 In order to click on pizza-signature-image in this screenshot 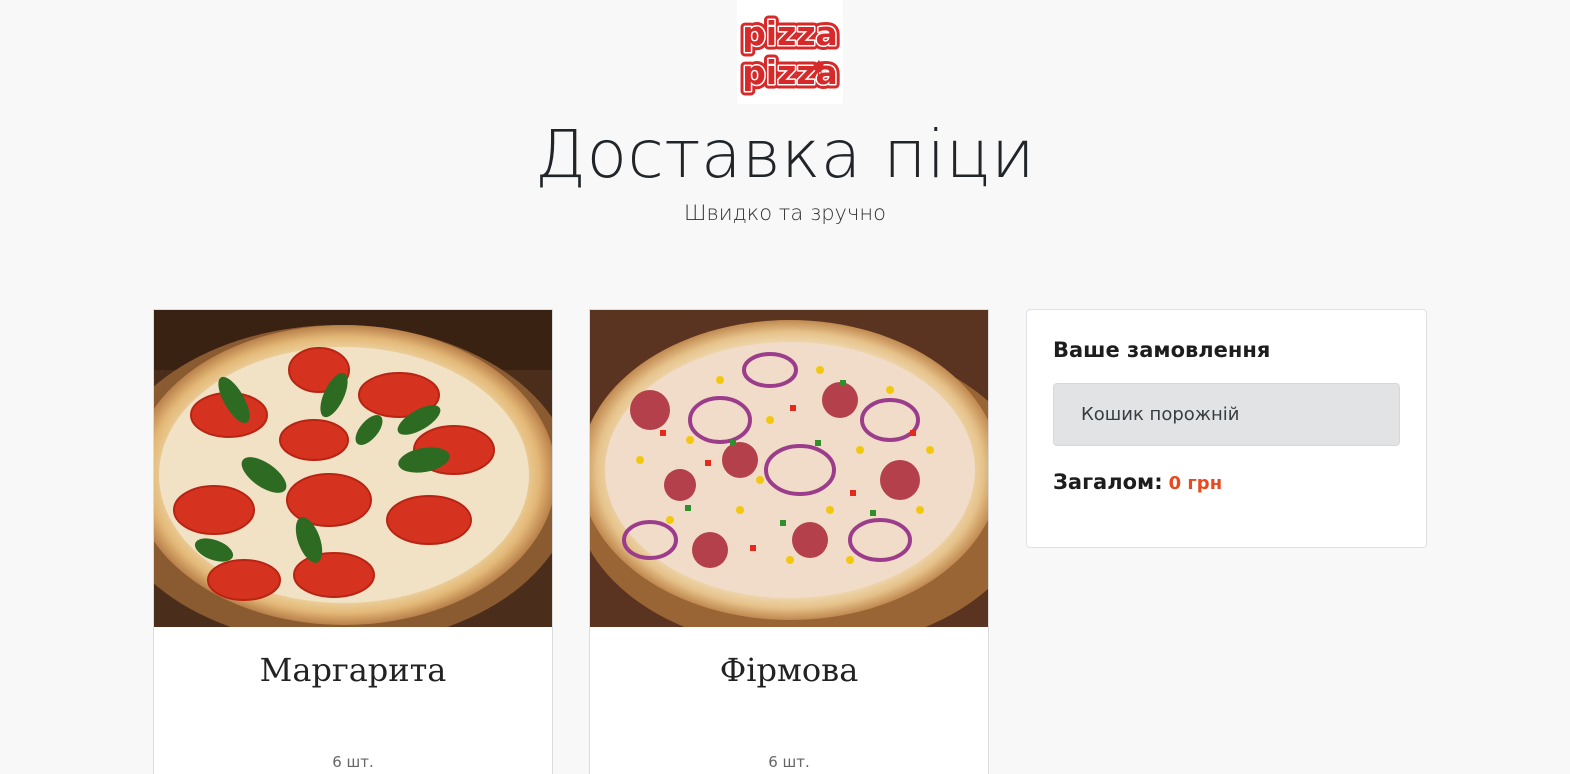, I will do `click(789, 468)`.